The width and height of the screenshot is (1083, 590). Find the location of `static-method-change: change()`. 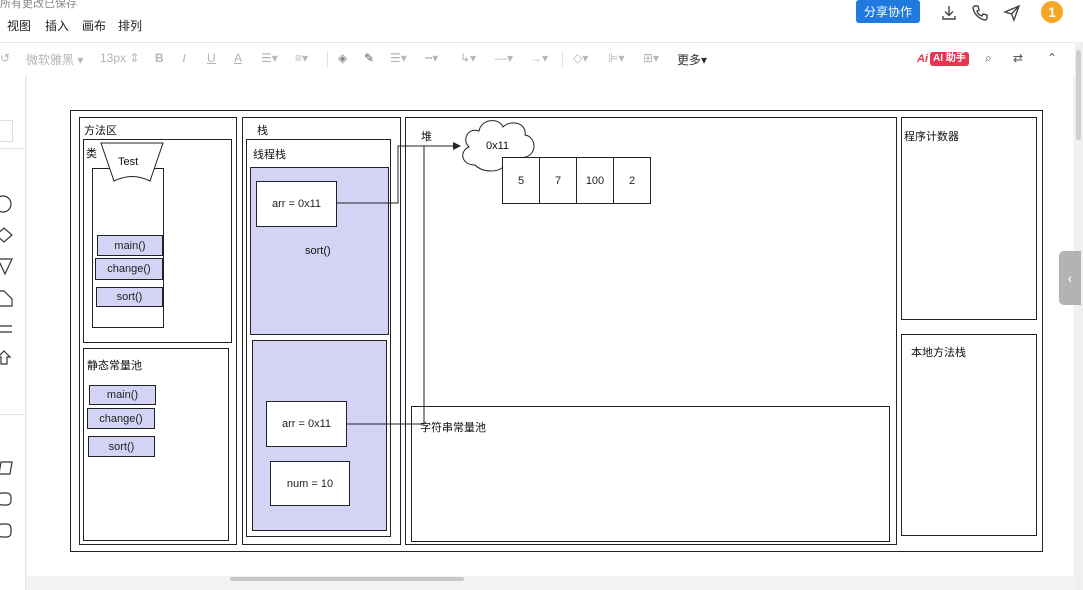

static-method-change: change() is located at coordinates (121, 418).